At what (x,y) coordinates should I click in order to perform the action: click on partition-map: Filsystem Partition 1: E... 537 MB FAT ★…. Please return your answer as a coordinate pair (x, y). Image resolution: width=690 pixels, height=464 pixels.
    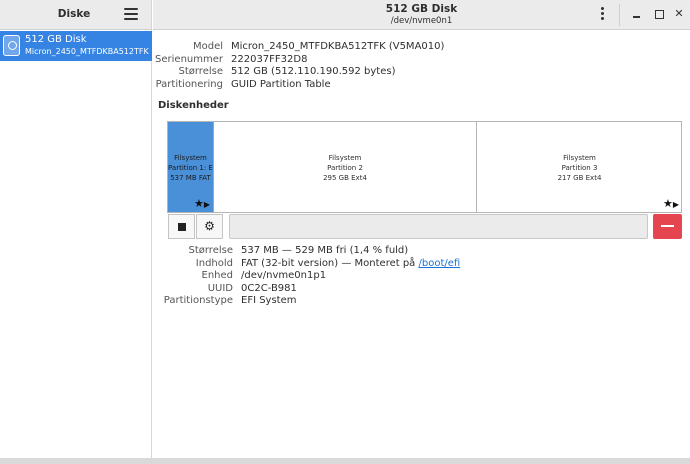
    Looking at the image, I should click on (424, 167).